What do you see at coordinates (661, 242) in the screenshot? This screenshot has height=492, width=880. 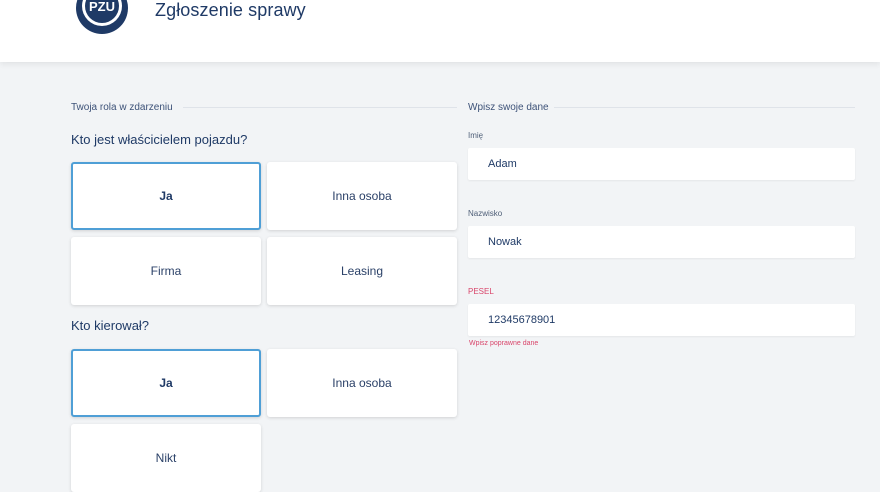 I see `last-name-input` at bounding box center [661, 242].